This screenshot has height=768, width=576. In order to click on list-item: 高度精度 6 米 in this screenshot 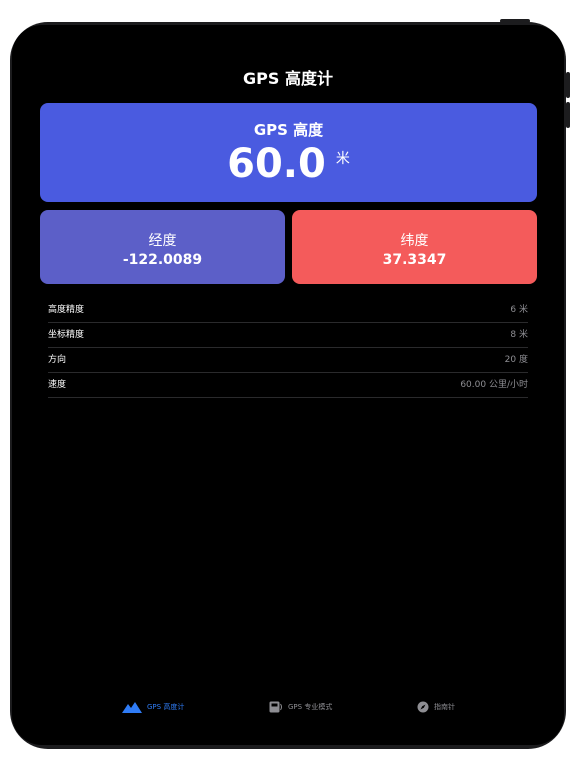, I will do `click(288, 310)`.